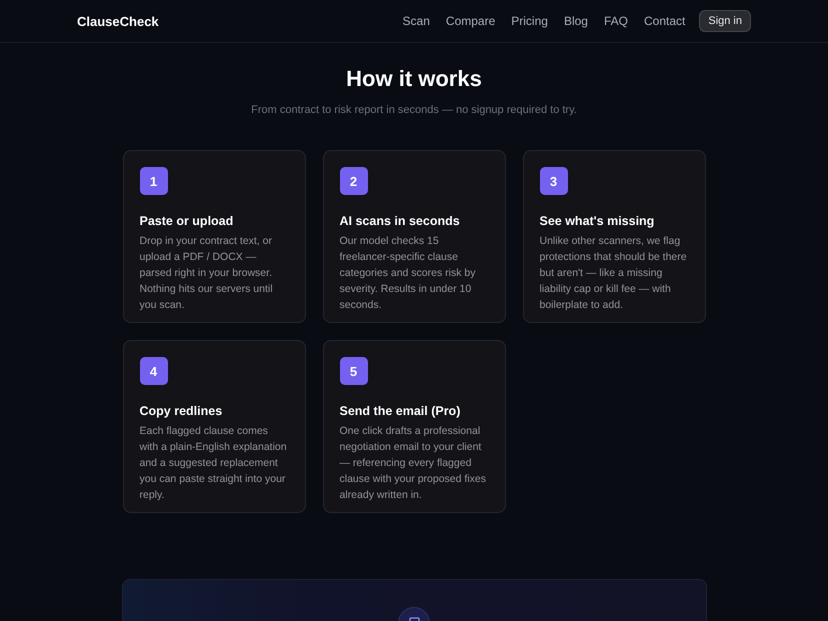  What do you see at coordinates (665, 21) in the screenshot?
I see `nav-link: Contact` at bounding box center [665, 21].